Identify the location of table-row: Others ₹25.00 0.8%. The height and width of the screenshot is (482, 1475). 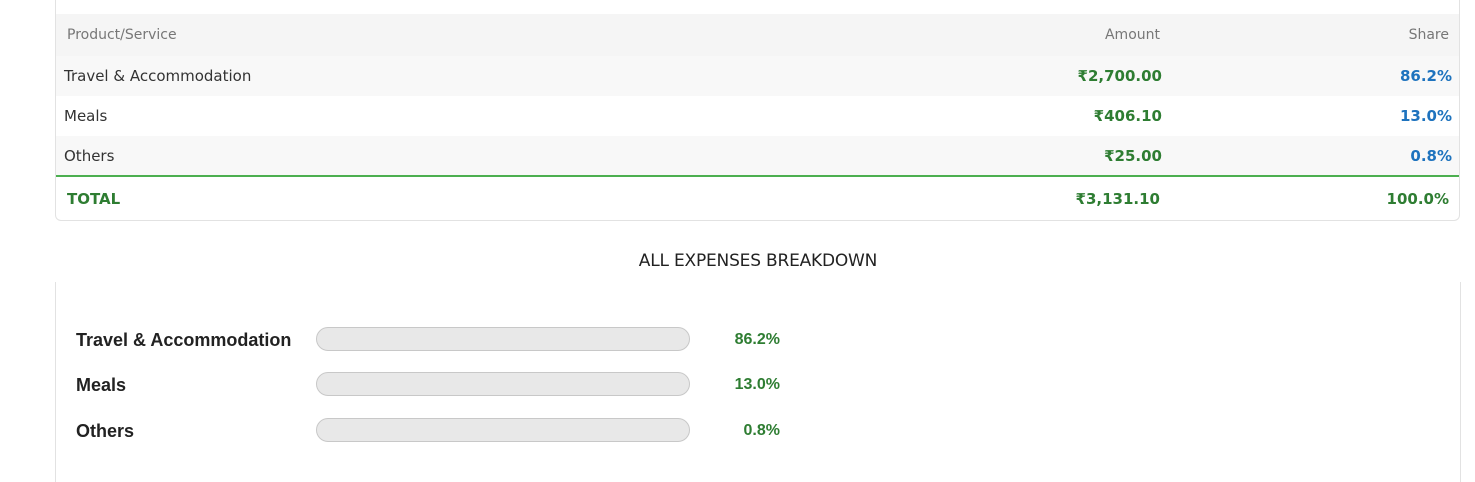
(757, 155).